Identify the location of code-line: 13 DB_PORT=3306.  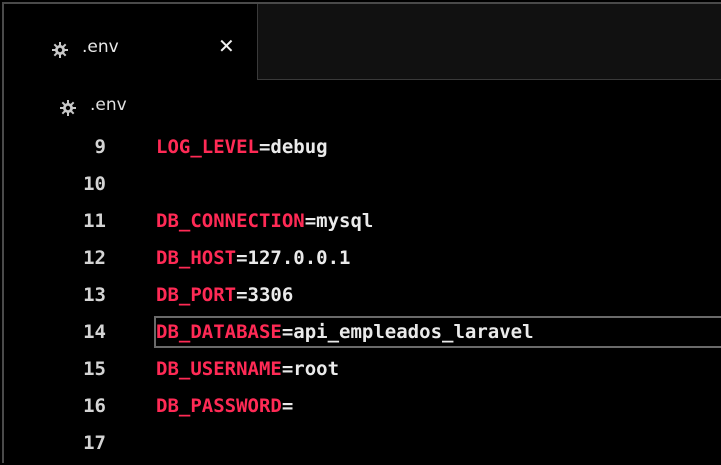
(362, 296).